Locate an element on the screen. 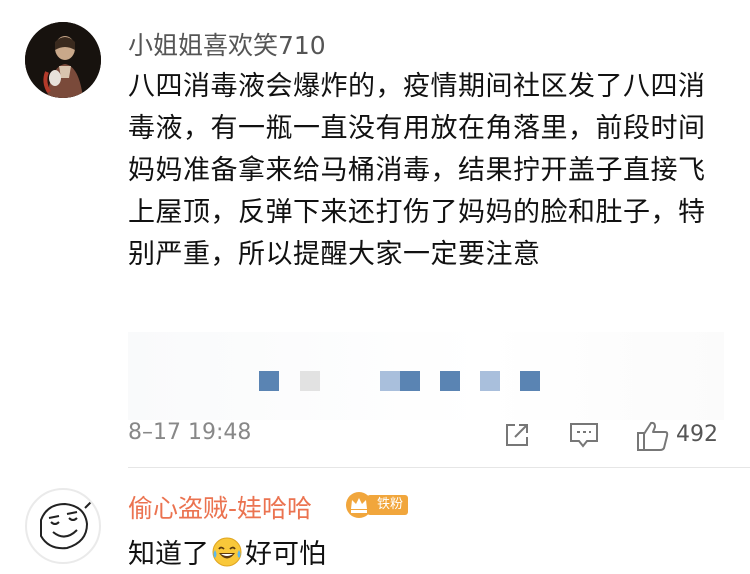  comment-timestamp: 8–17 19:48 is located at coordinates (190, 432).